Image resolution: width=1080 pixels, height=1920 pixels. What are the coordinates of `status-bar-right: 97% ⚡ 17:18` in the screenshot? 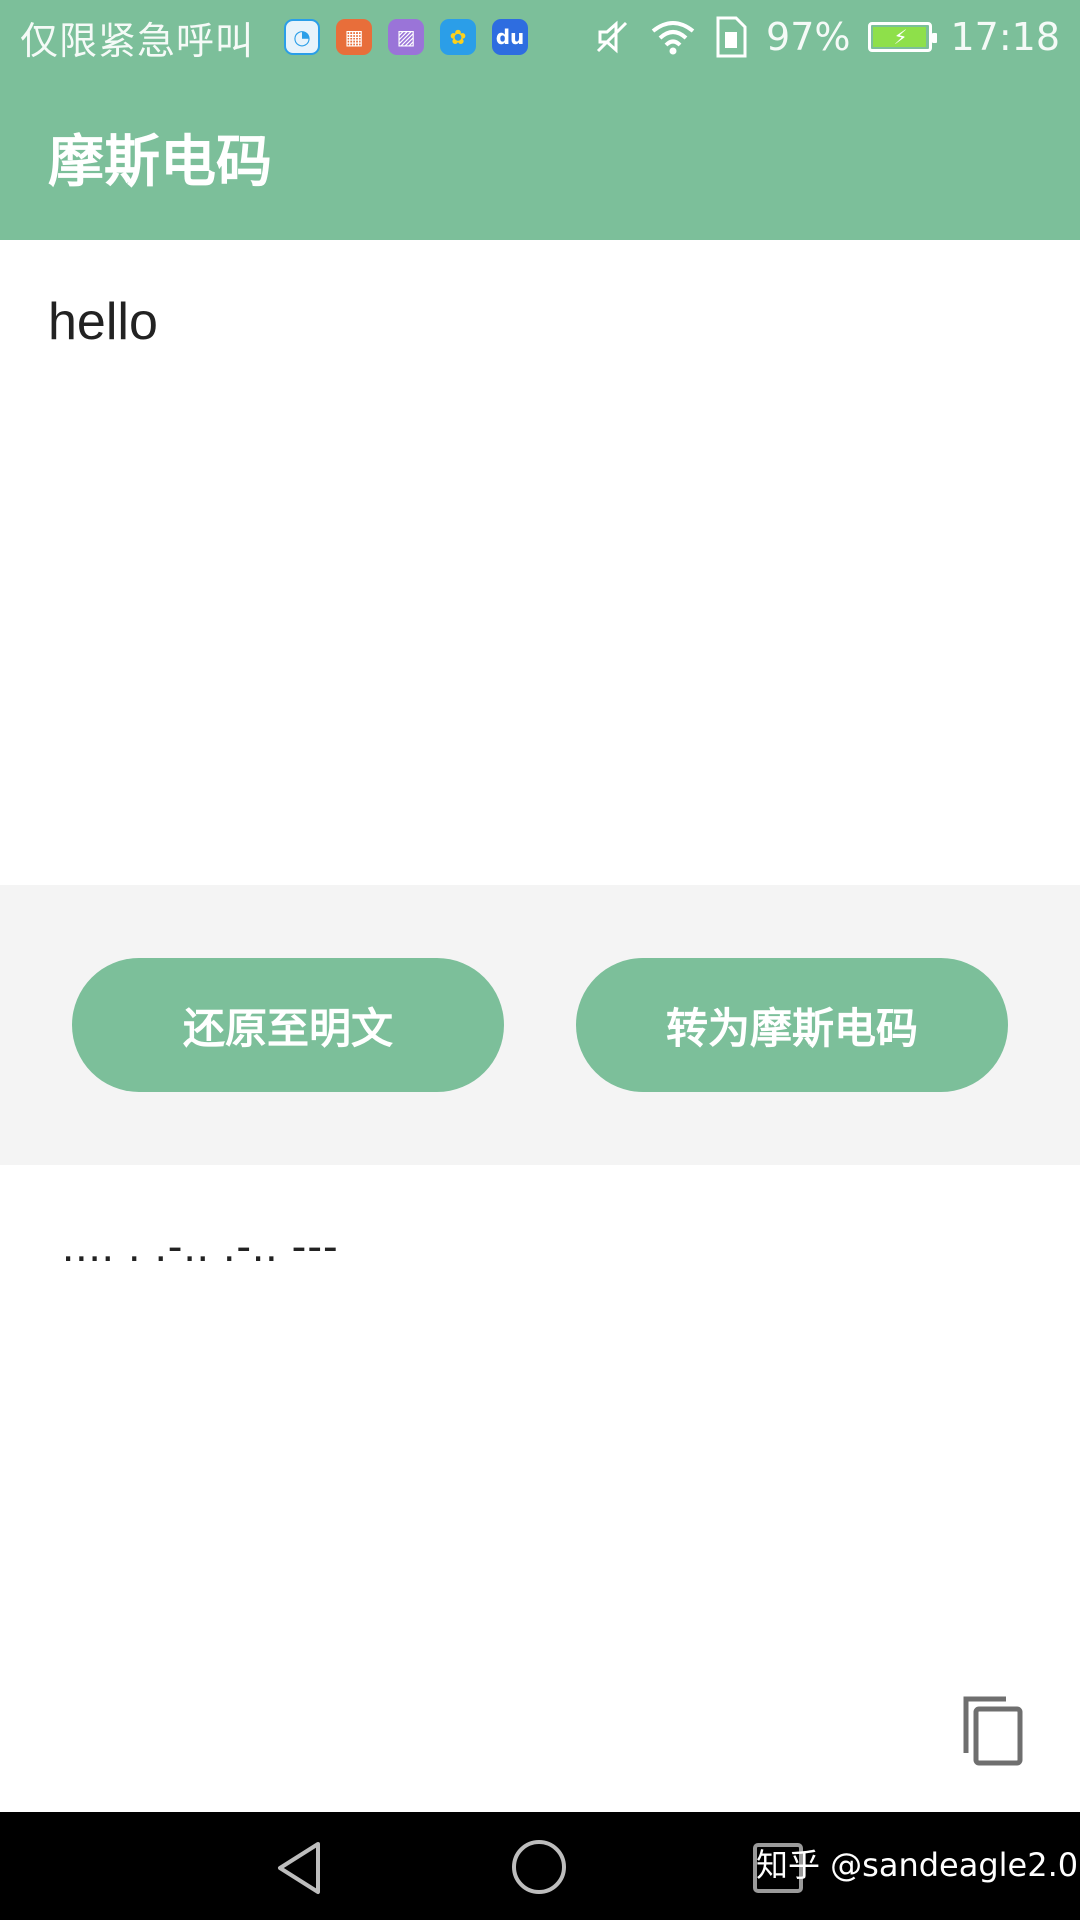 It's located at (826, 37).